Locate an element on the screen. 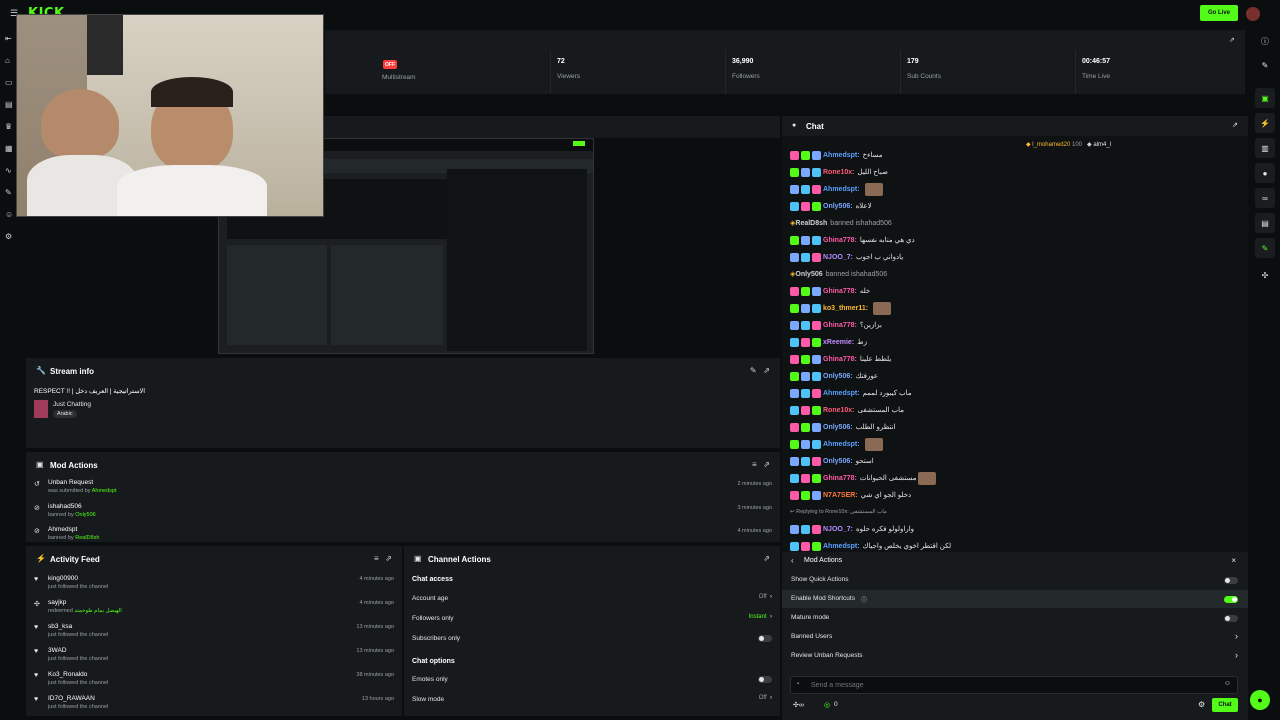 This screenshot has height=720, width=1280. chat-message: N7A7SER: دخلو الجو اي شي is located at coordinates (850, 495).